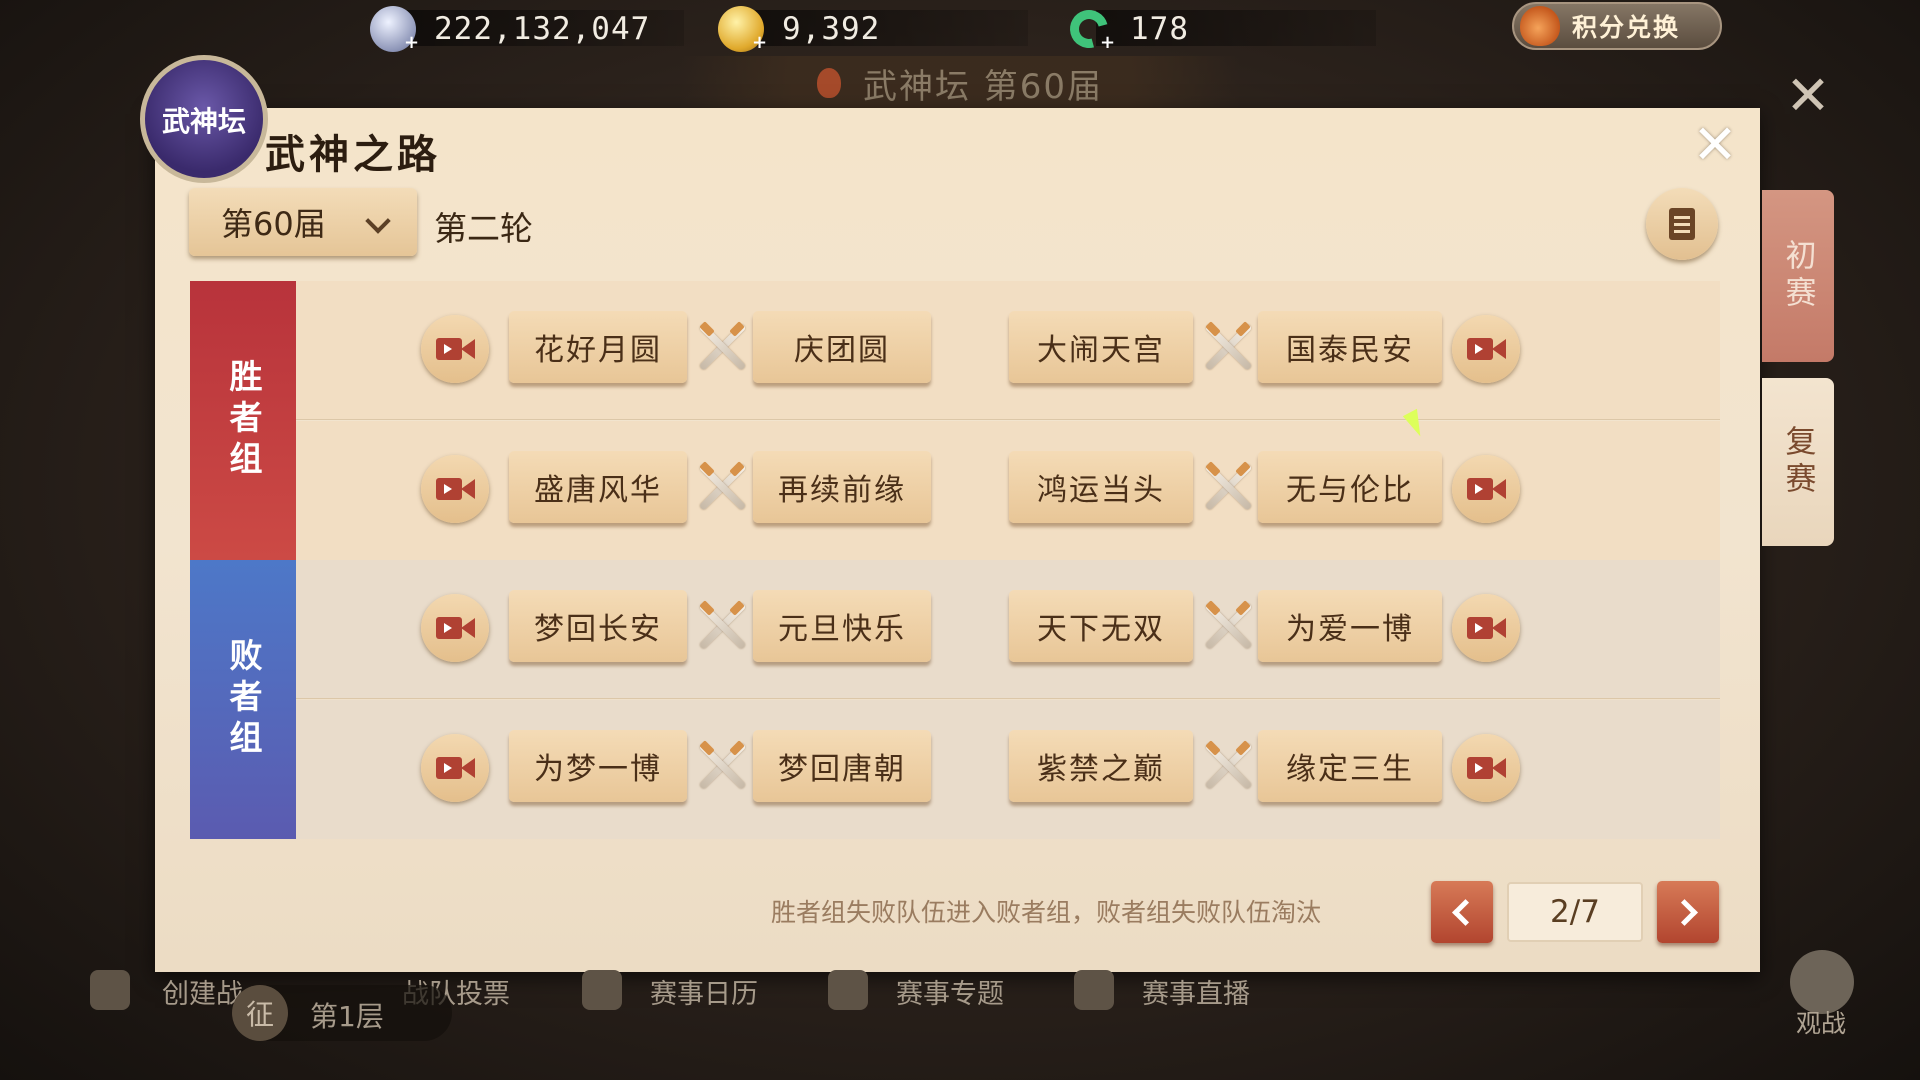 The height and width of the screenshot is (1080, 1920). I want to click on losers-group-label: 败者组, so click(243, 699).